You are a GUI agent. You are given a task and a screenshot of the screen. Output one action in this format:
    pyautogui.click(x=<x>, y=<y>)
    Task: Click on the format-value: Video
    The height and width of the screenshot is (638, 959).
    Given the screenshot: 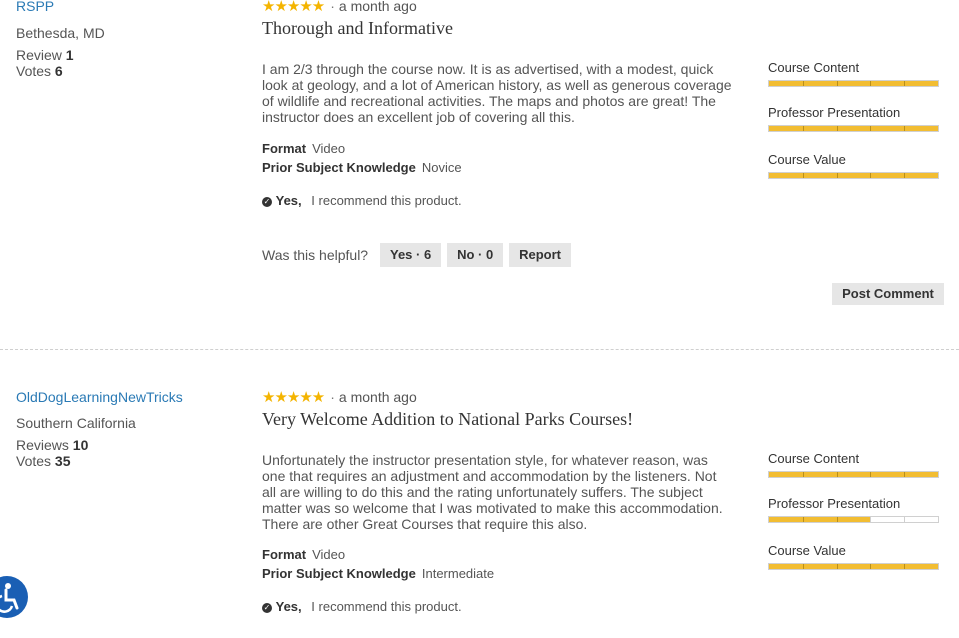 What is the action you would take?
    pyautogui.click(x=329, y=148)
    